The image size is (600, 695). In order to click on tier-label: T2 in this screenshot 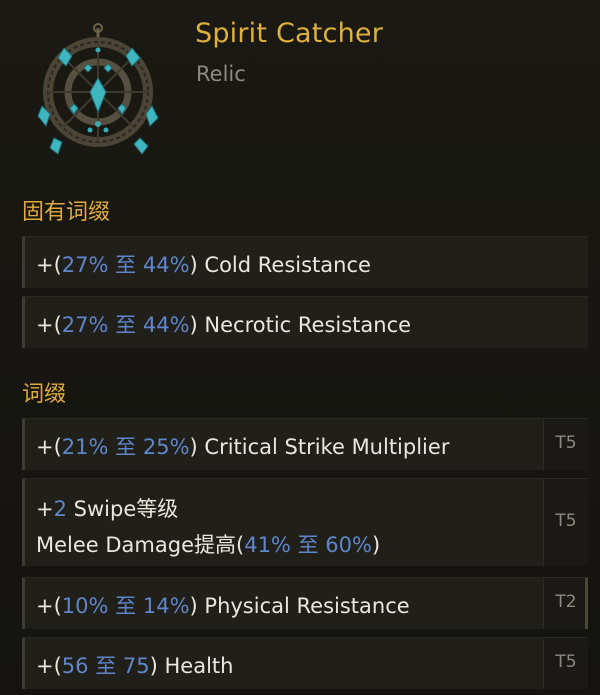, I will do `click(566, 602)`.